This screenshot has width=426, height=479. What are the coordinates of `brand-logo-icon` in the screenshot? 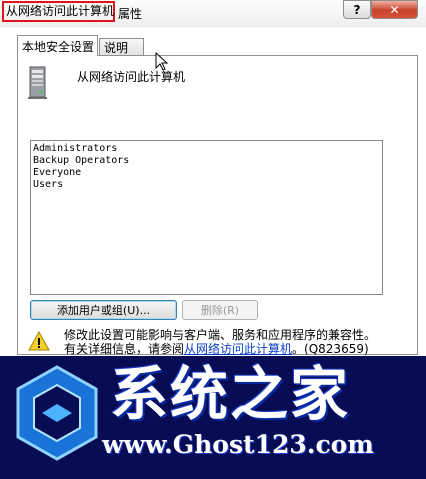 It's located at (57, 413).